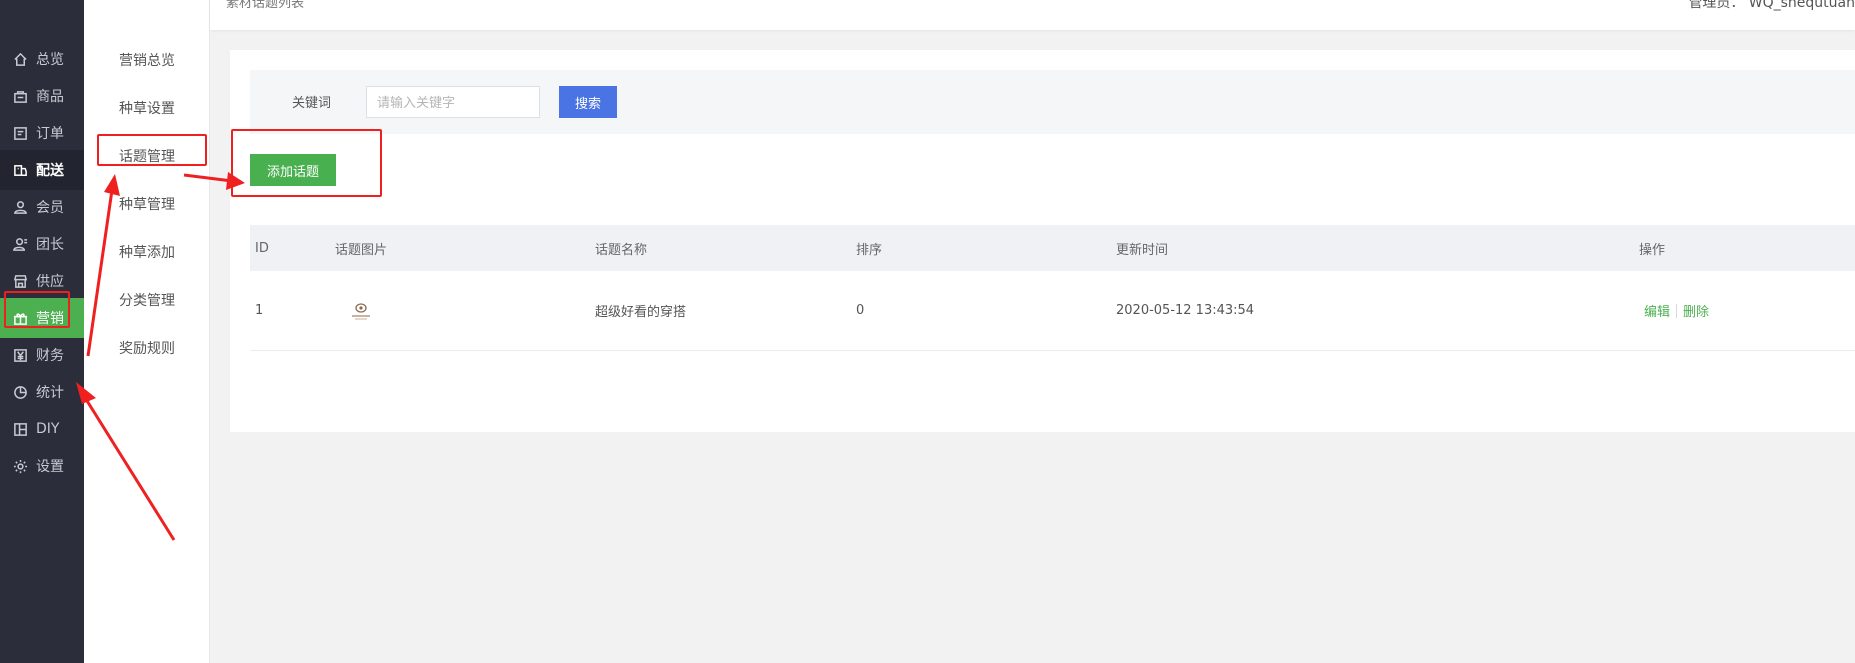 This screenshot has width=1855, height=663. I want to click on cell-name: 超级好看的穿搭, so click(641, 312).